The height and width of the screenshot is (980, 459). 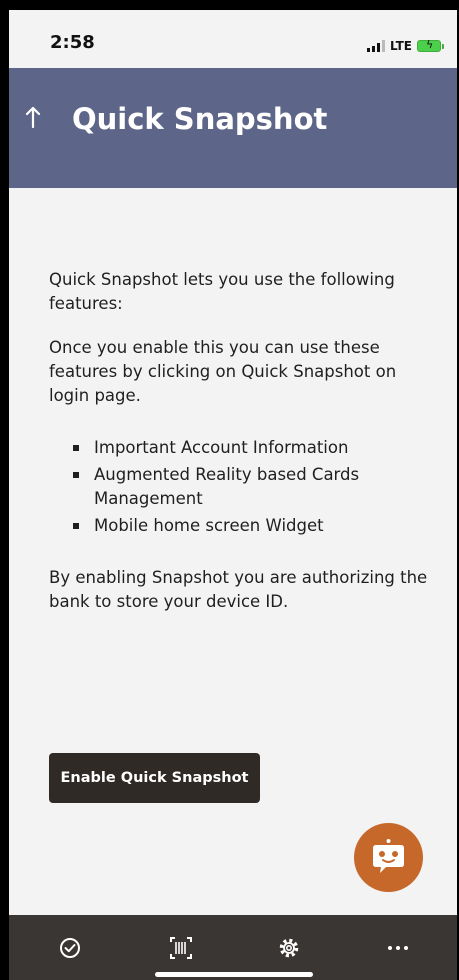 I want to click on list-item: Augmented Reality based Cards Management, so click(x=257, y=487).